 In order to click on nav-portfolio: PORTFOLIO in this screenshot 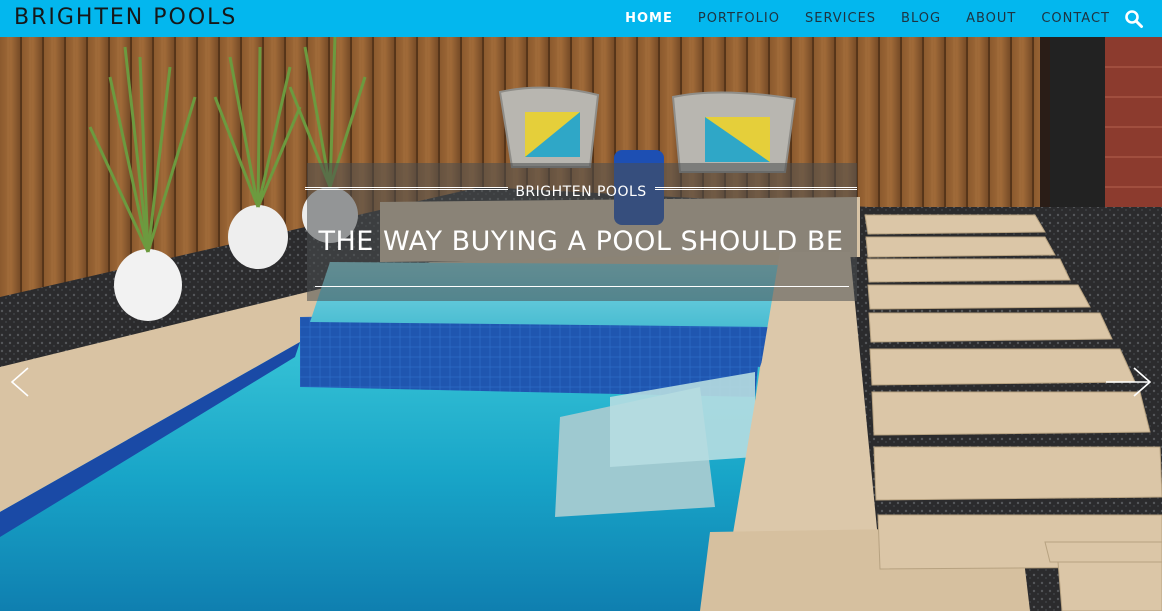, I will do `click(739, 18)`.